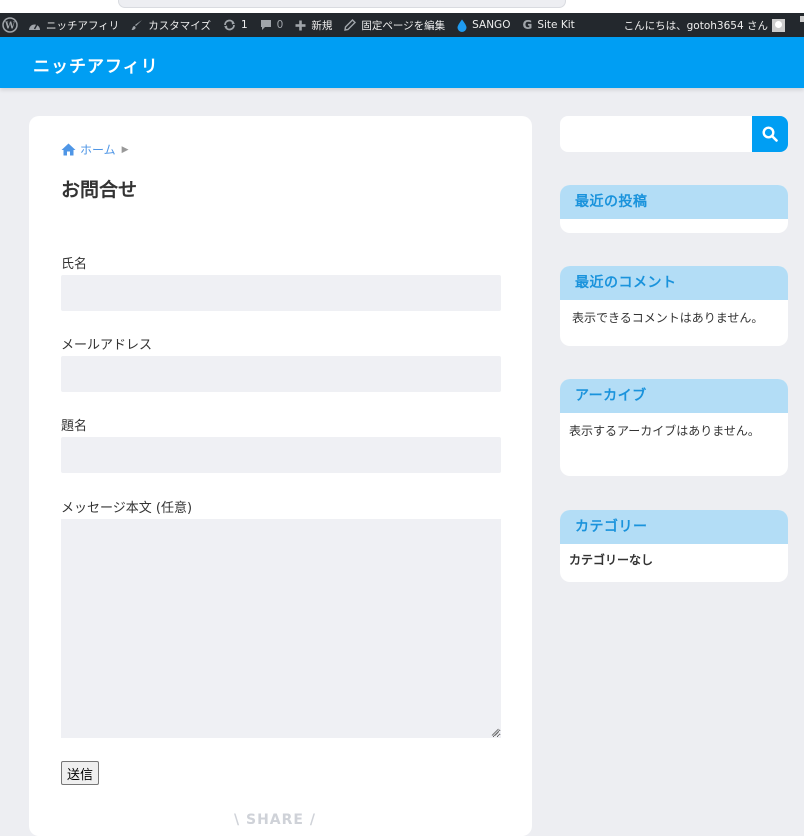 The image size is (804, 836). Describe the element at coordinates (674, 283) in the screenshot. I see `widget-title: 最近のコメント` at that location.